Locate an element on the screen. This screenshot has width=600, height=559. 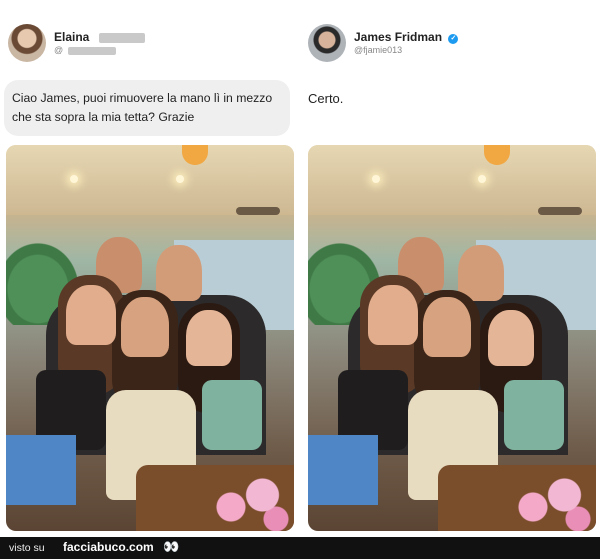
user-name-text: Elaina is located at coordinates (72, 37).